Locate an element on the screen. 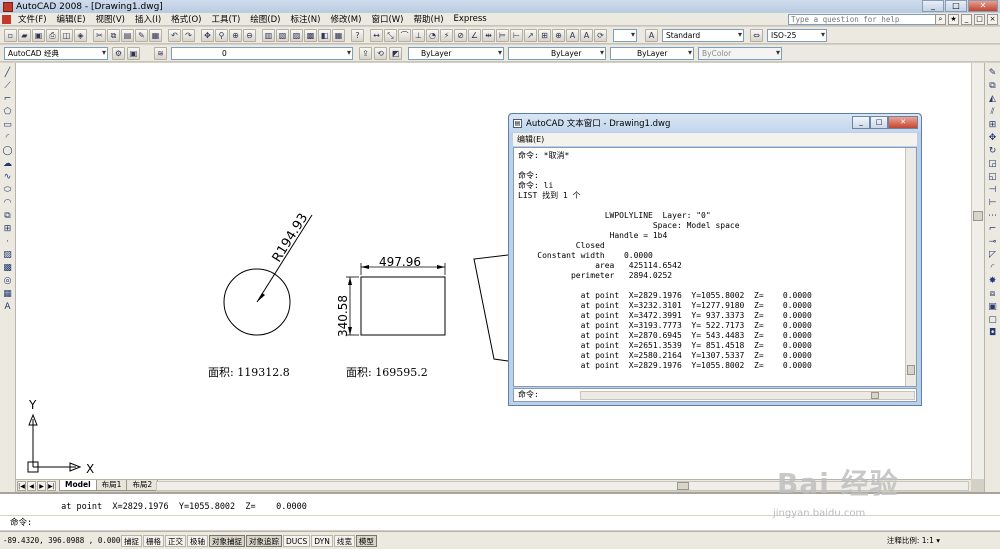  send-back-icon: ▢ is located at coordinates (992, 320).